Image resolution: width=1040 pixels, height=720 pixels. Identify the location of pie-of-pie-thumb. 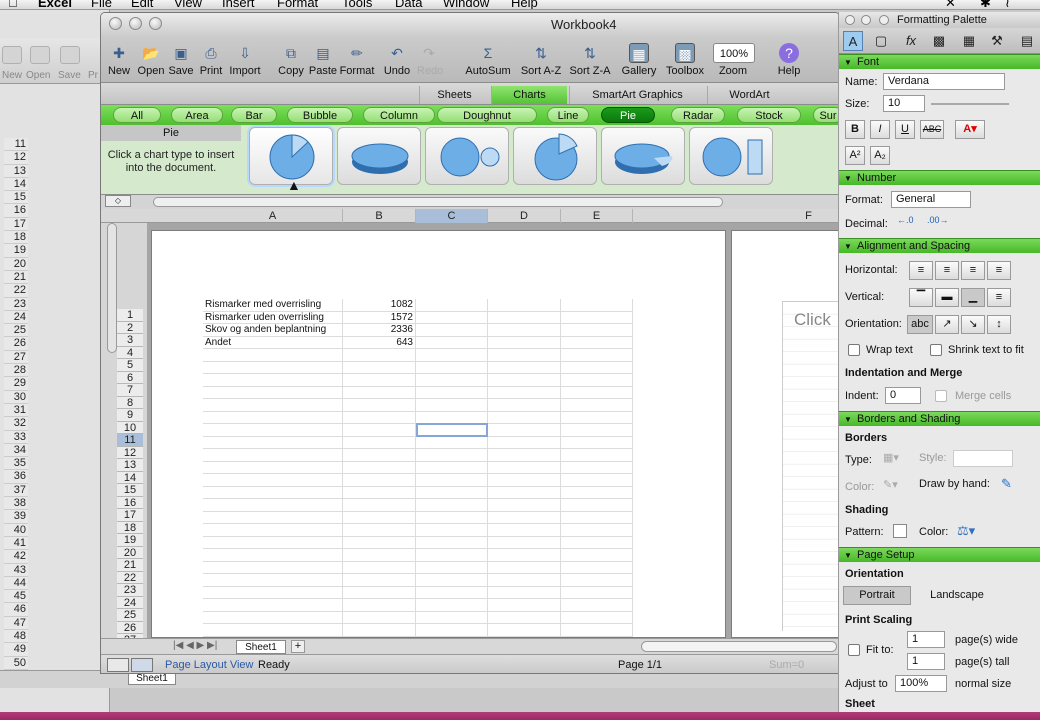
(467, 156).